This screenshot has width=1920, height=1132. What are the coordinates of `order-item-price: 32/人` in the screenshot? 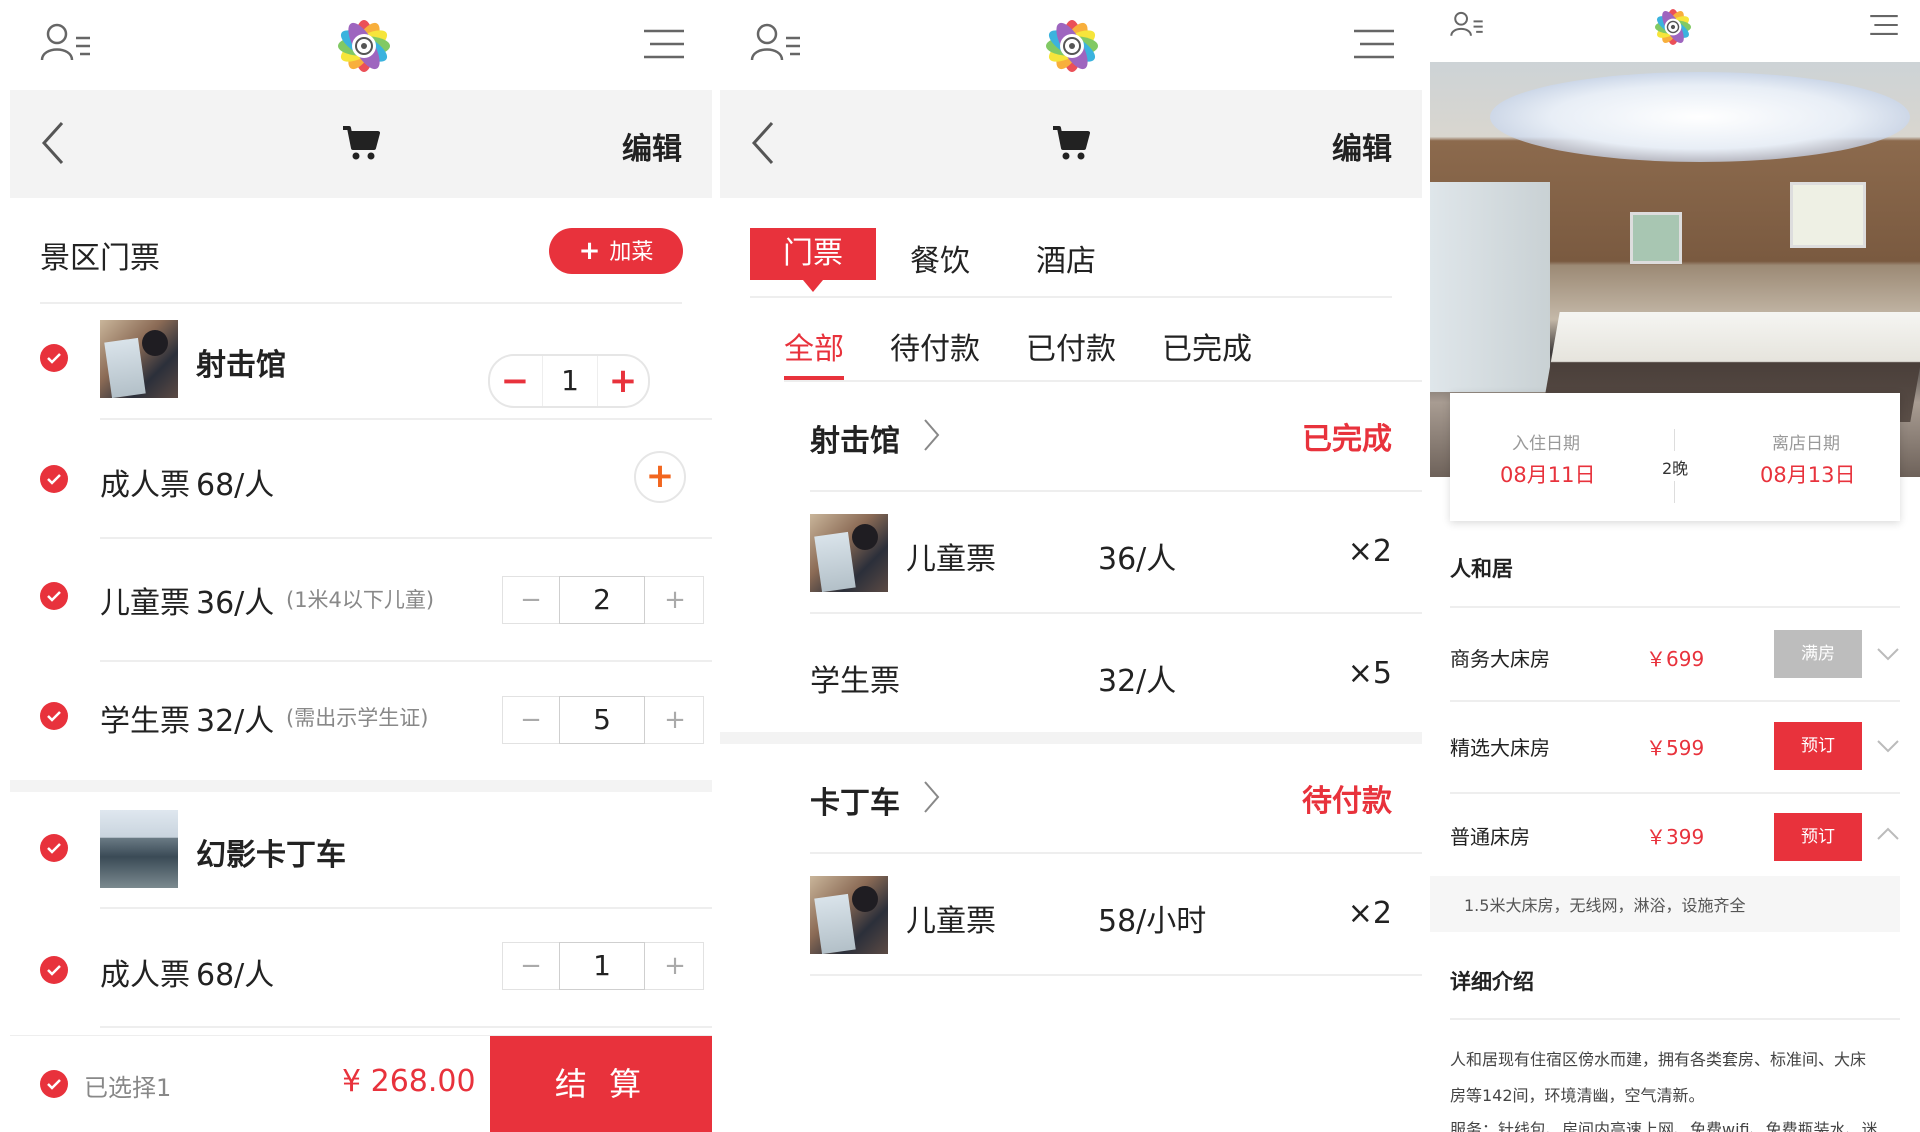 It's located at (1137, 681).